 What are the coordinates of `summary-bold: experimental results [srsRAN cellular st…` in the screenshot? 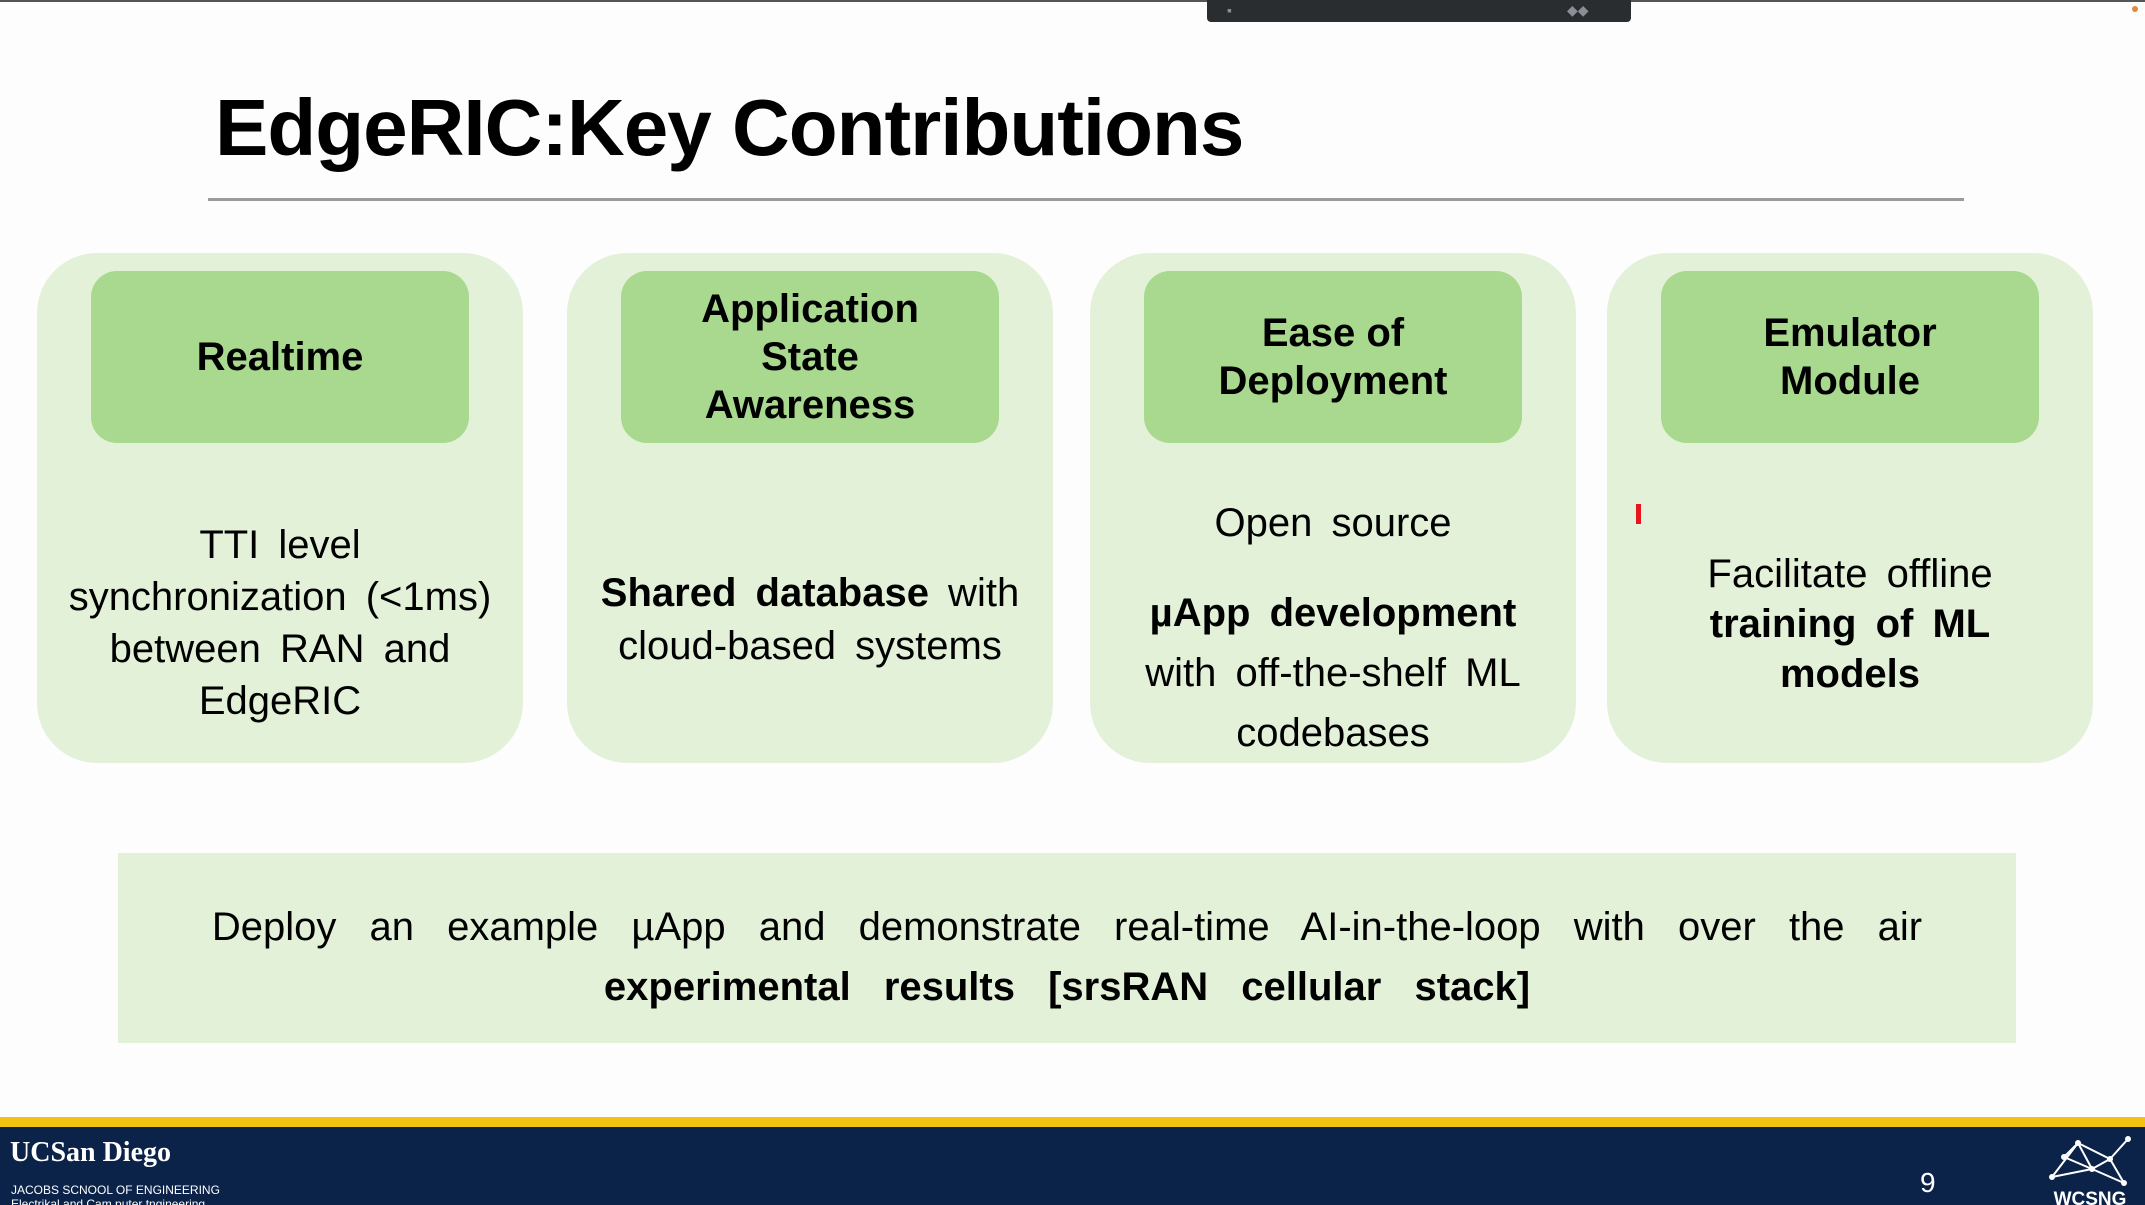 It's located at (1067, 987).